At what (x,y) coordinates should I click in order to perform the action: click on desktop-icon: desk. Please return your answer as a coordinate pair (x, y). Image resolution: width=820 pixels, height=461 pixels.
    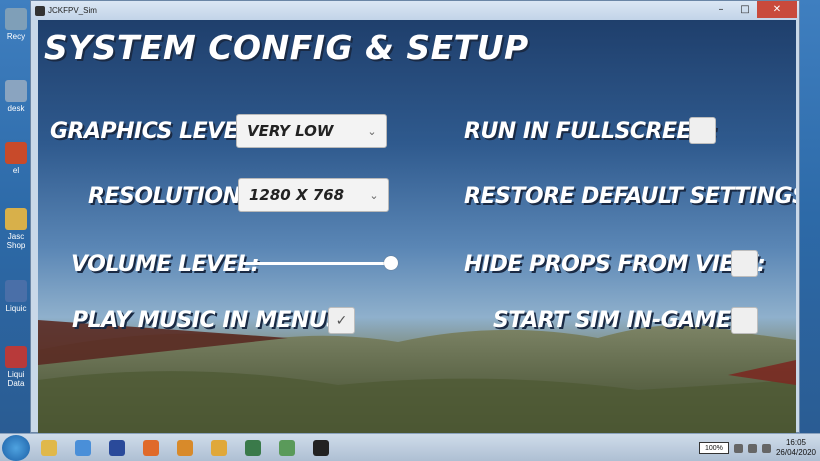
    Looking at the image, I should click on (16, 96).